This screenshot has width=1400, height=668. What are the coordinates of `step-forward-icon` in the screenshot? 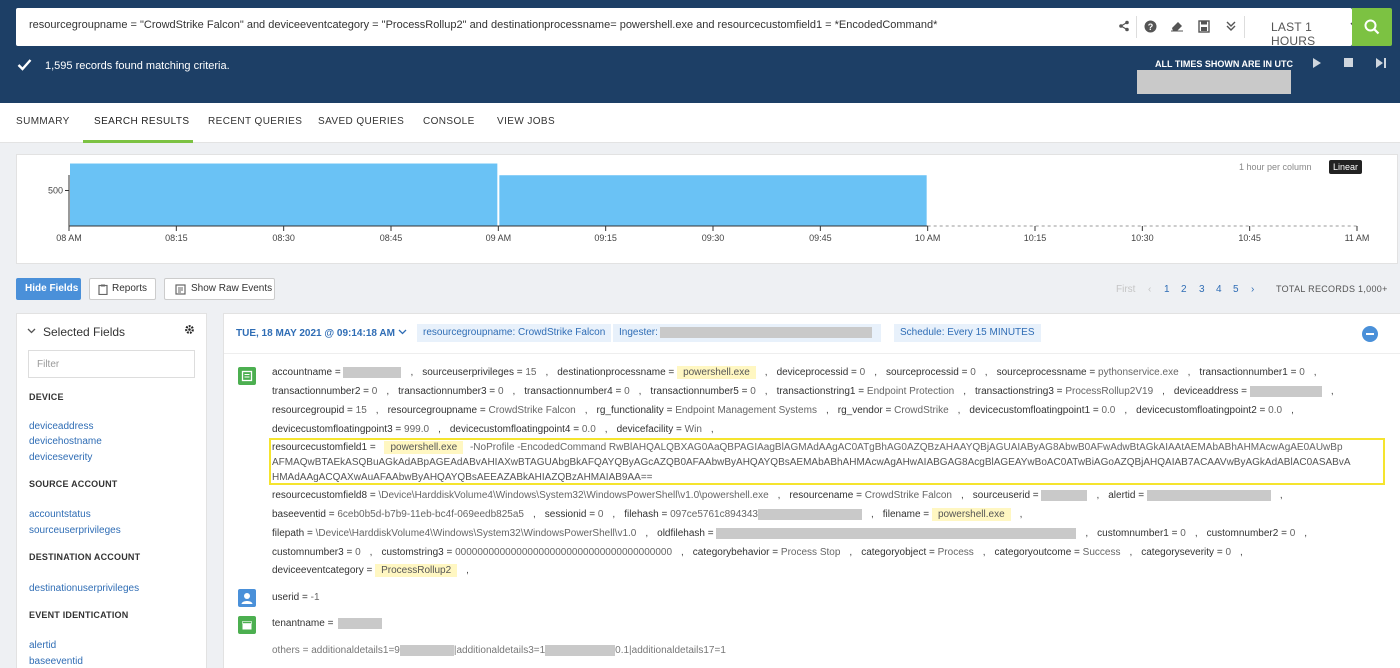 It's located at (1381, 64).